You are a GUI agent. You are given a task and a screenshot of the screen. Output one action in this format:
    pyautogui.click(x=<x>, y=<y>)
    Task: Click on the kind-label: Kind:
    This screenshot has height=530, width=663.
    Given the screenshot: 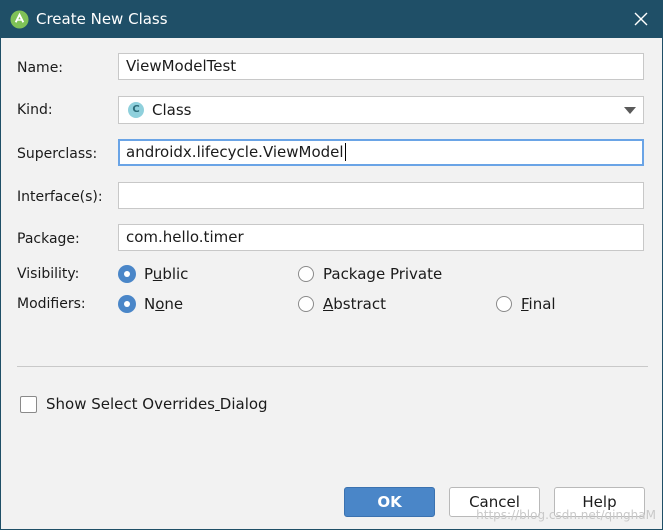 What is the action you would take?
    pyautogui.click(x=35, y=110)
    